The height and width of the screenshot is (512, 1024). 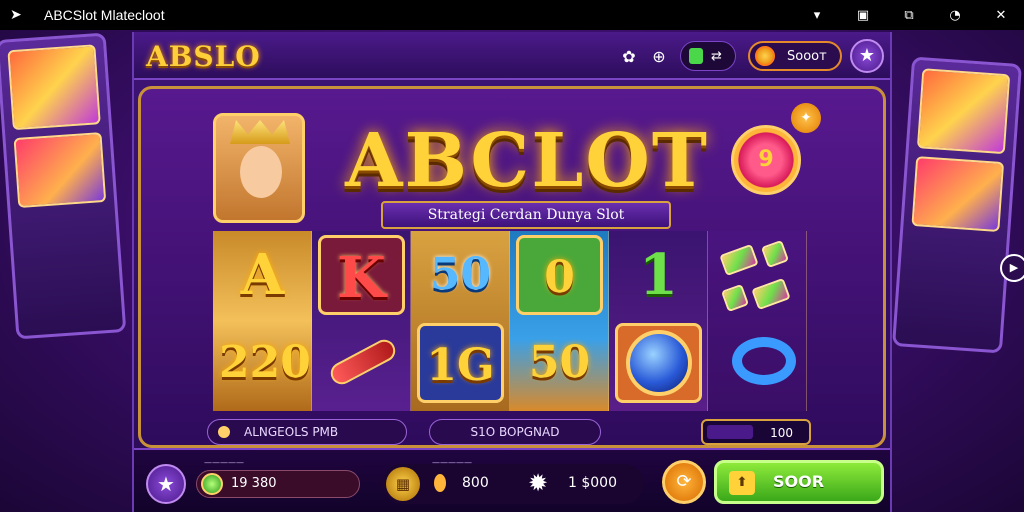 I want to click on reel-column: 0 50, so click(x=559, y=321).